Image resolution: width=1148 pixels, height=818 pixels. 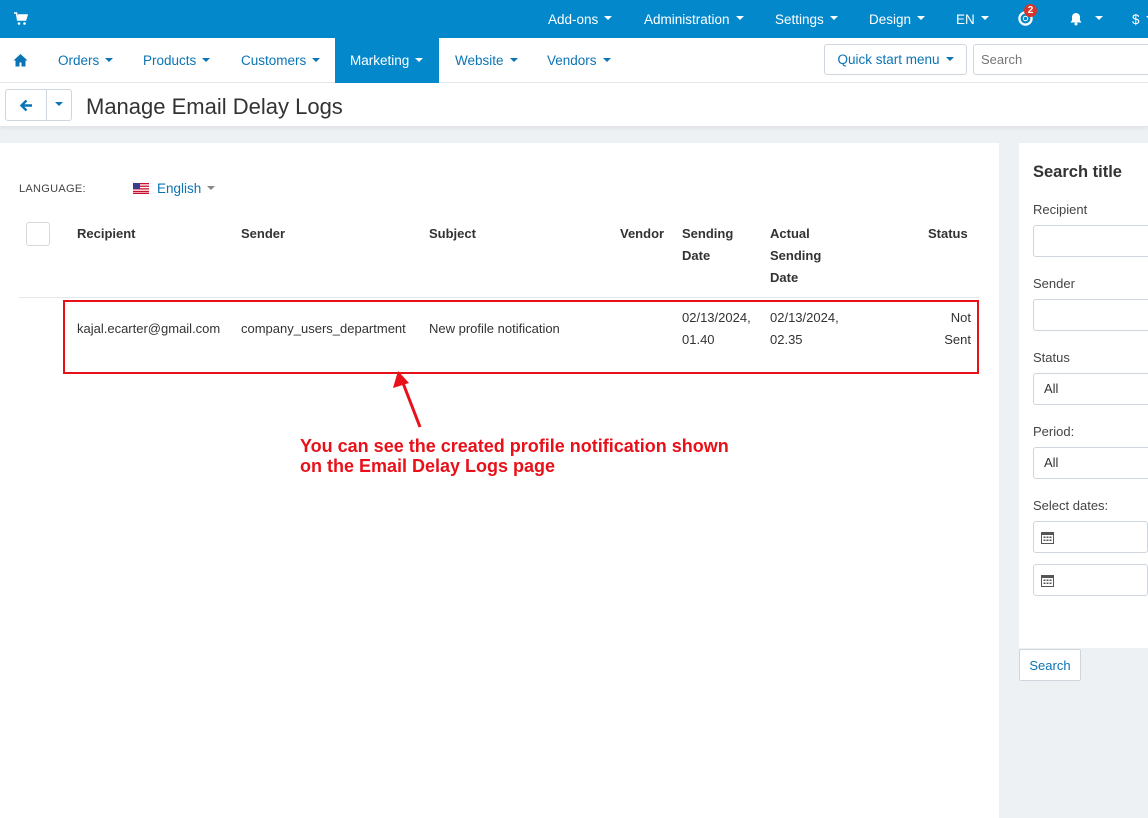 I want to click on currency-menu: $, so click(x=1140, y=19).